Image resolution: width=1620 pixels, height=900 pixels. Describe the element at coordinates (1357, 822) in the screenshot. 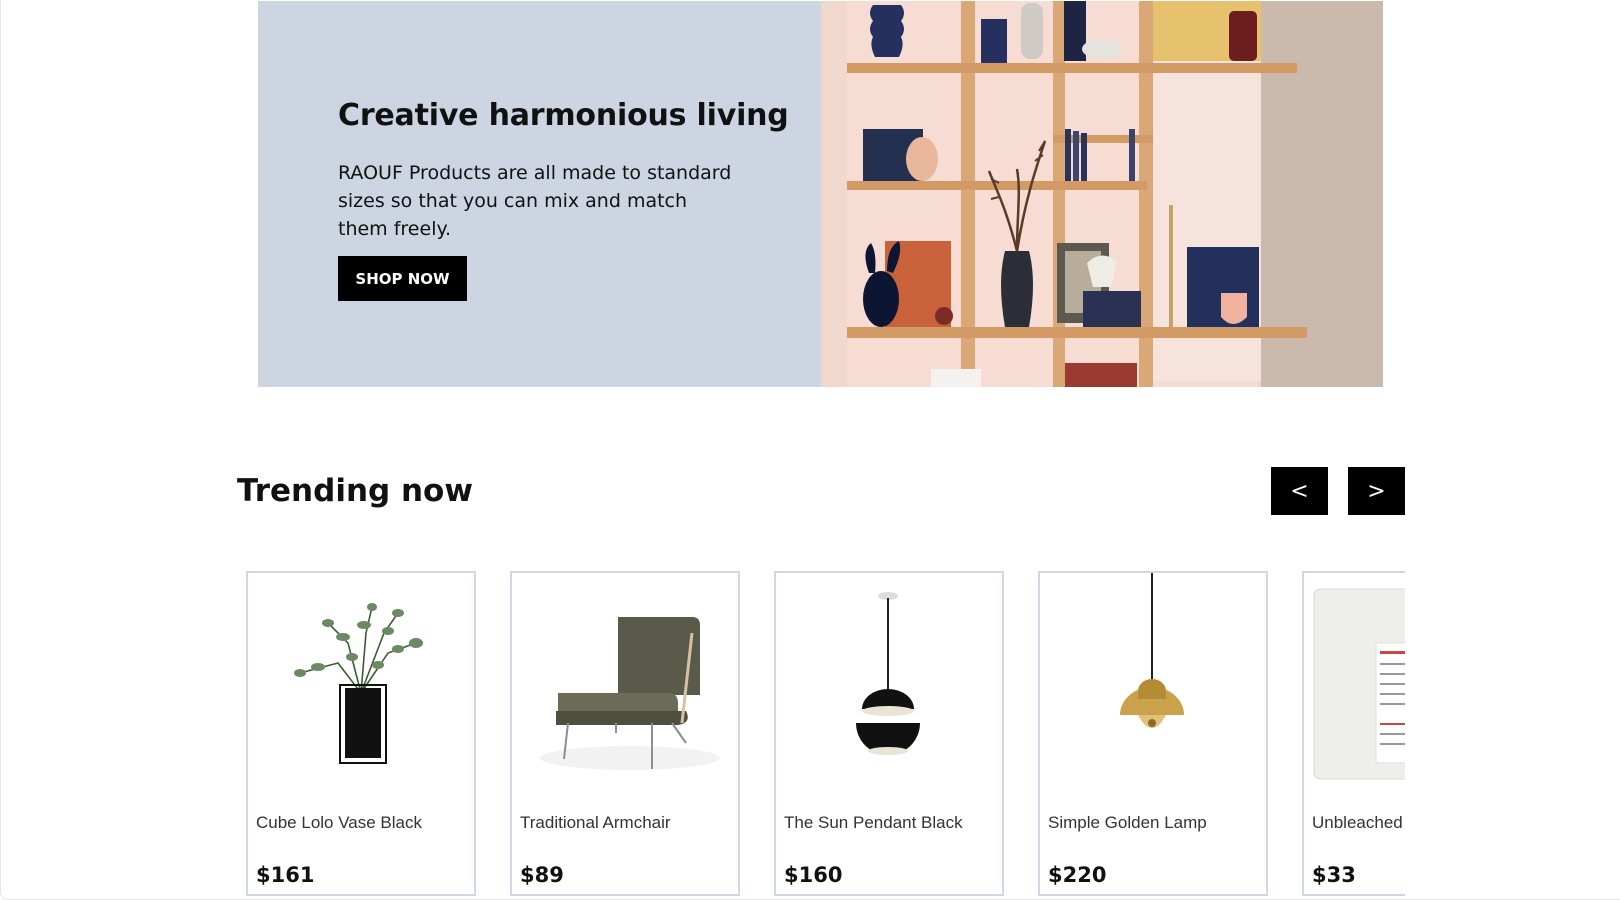

I see `product-name: Unbleached` at that location.